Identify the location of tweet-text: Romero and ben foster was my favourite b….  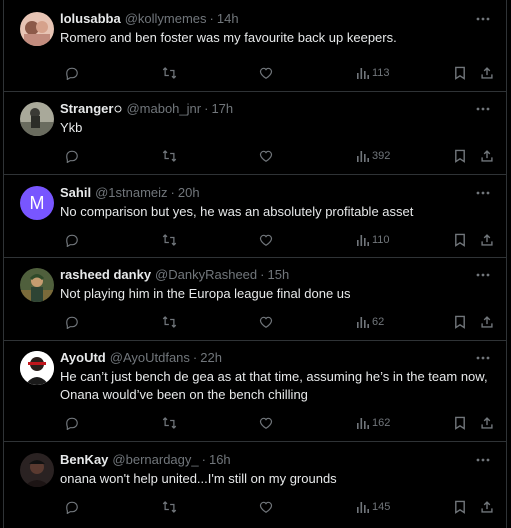
(228, 37).